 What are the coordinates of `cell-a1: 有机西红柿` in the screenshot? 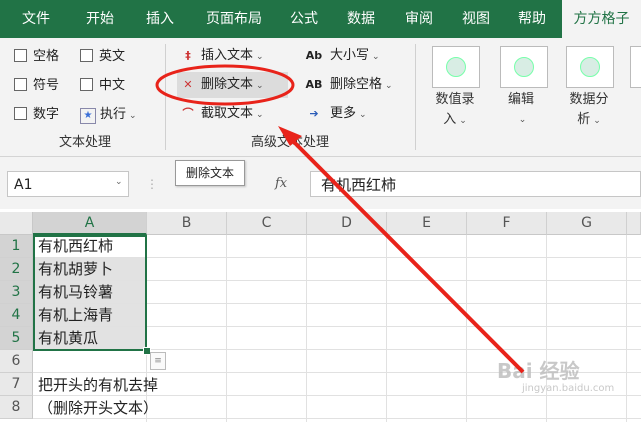 It's located at (90, 246).